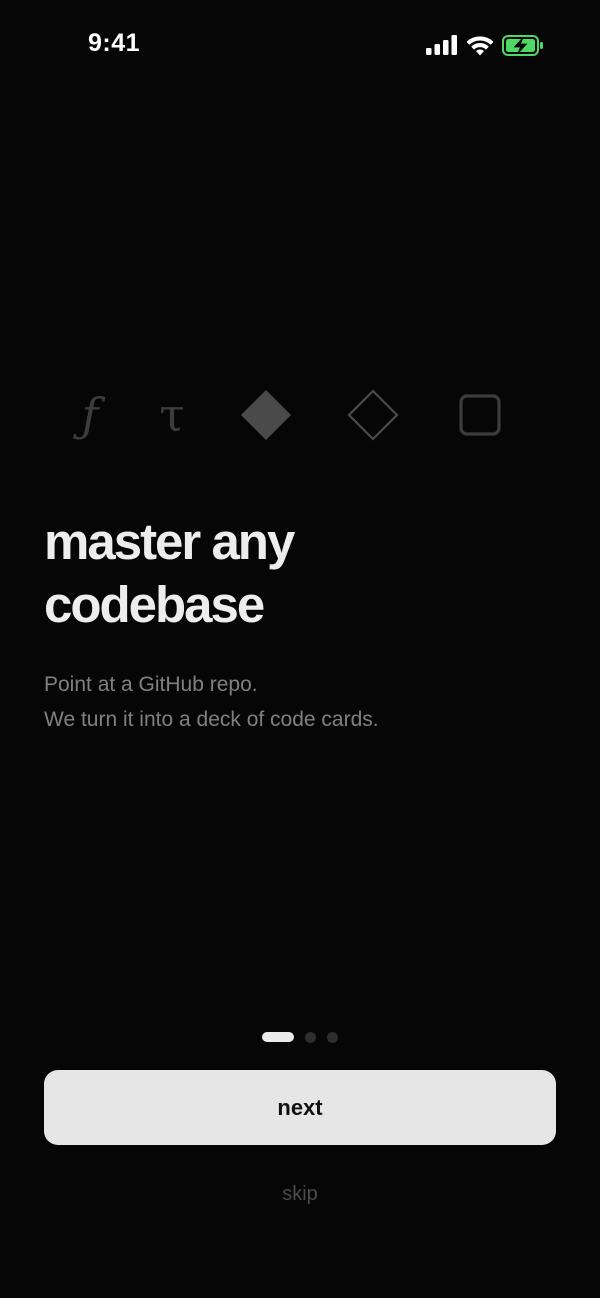  I want to click on decorative-symbol-row: ƒ τ, so click(300, 415).